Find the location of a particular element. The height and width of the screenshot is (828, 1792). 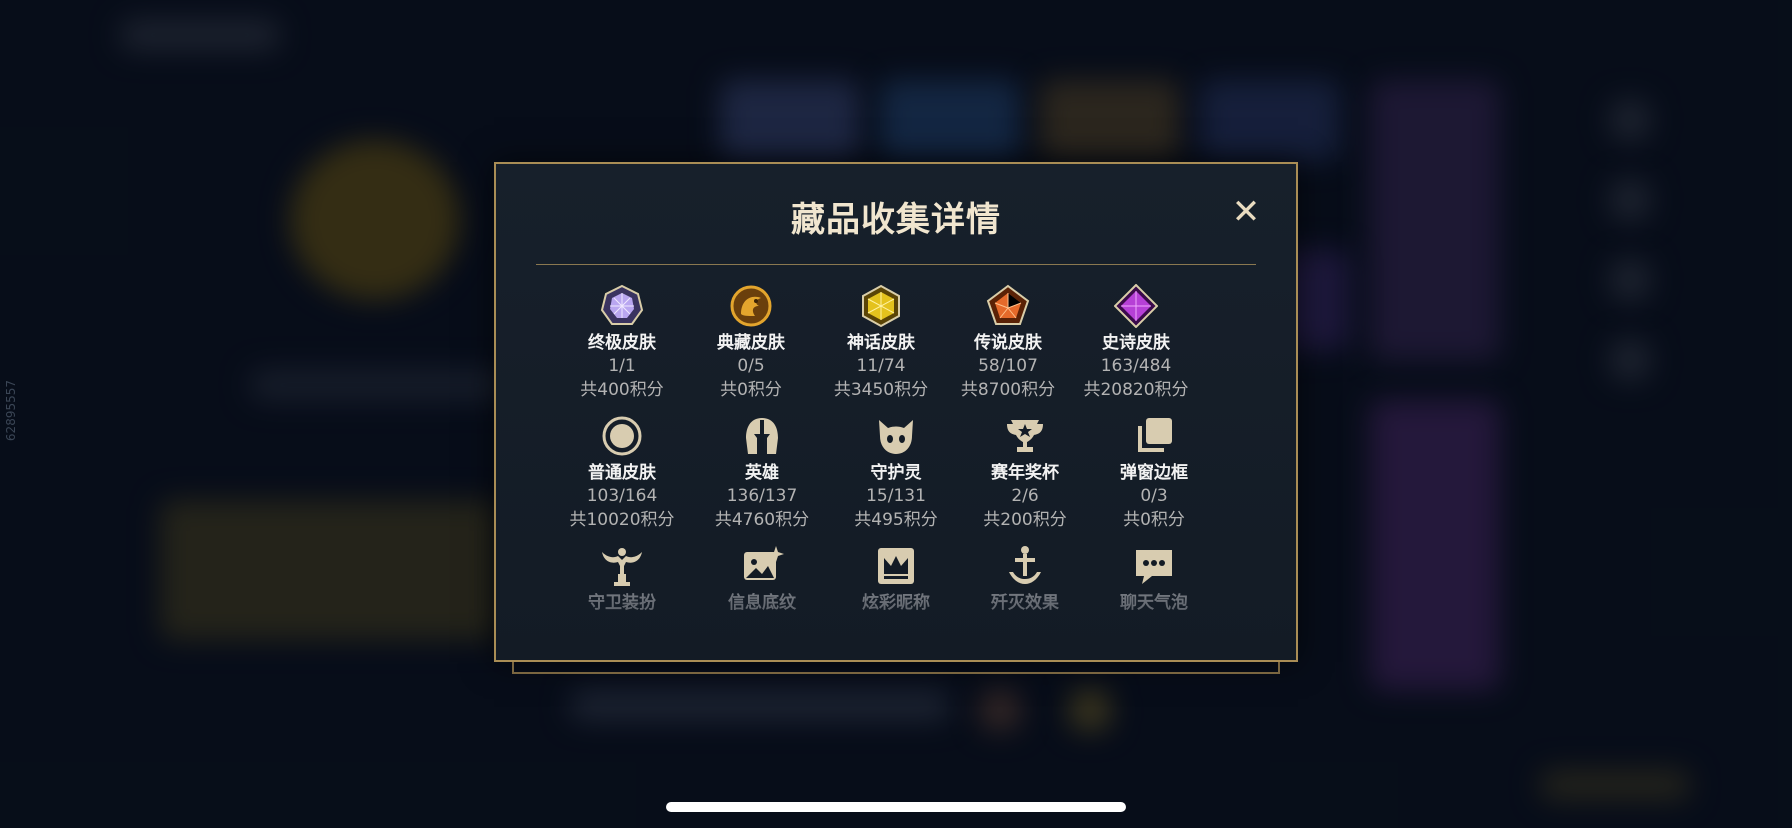

collection-count: 1/1 is located at coordinates (622, 366).